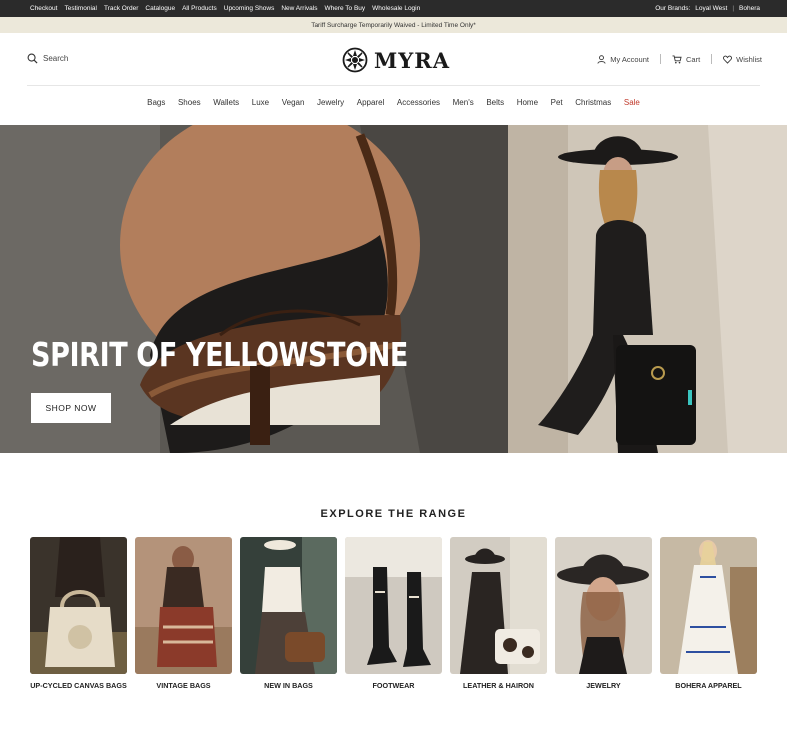 Image resolution: width=787 pixels, height=753 pixels. I want to click on util-link-all-products: All Products, so click(199, 8).